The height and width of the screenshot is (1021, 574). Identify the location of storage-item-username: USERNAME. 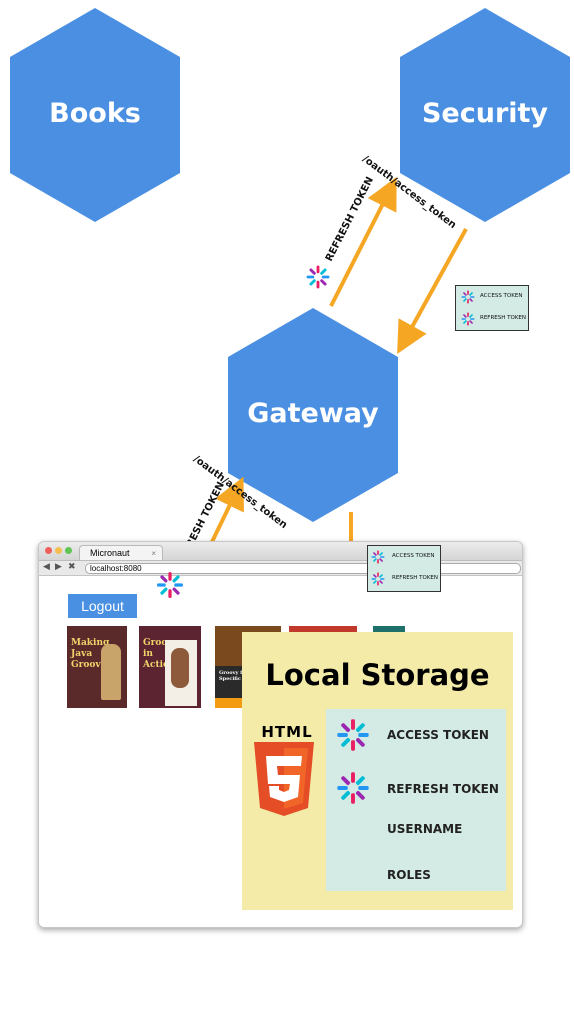
(425, 829).